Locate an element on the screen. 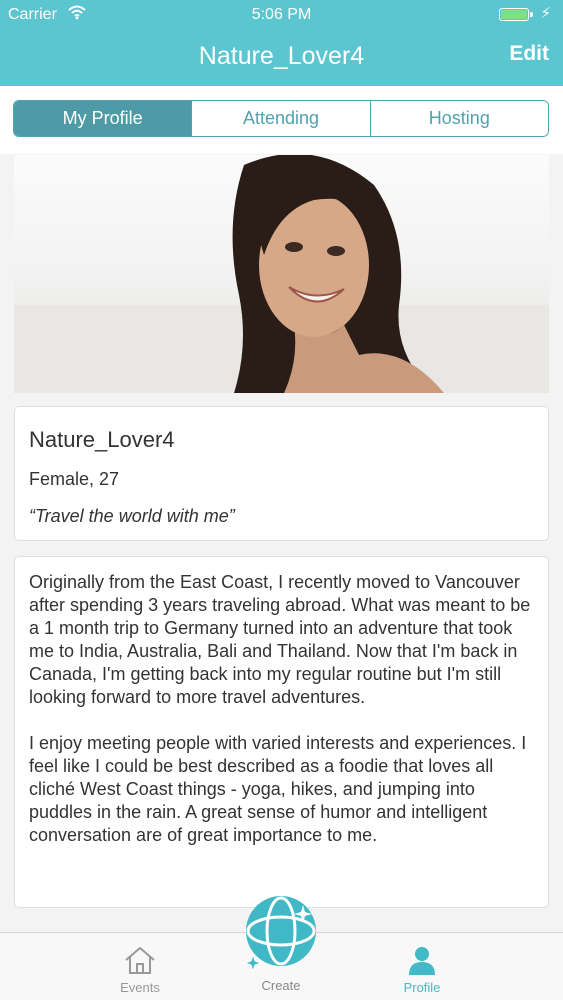  globe-sparkle-icon is located at coordinates (281, 934).